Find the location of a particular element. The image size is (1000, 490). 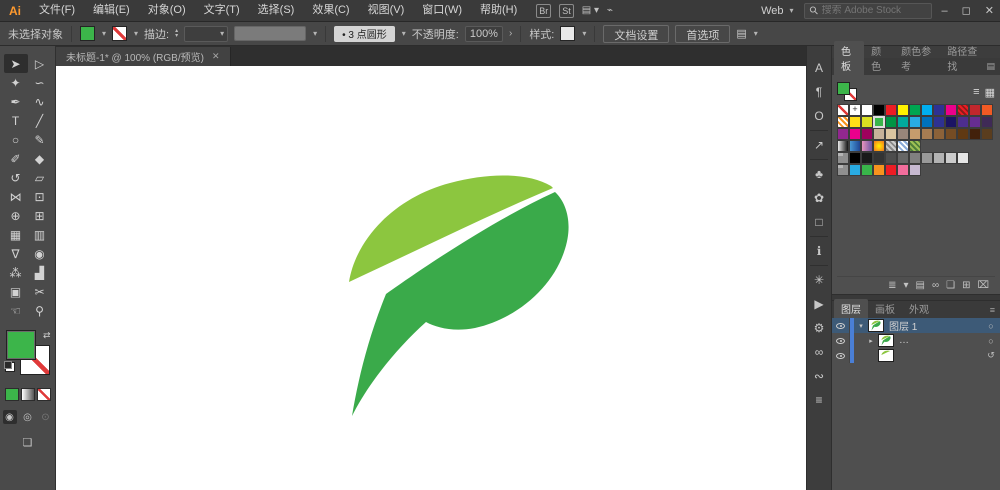

menu-item-6: 视图(V) is located at coordinates (386, 10).